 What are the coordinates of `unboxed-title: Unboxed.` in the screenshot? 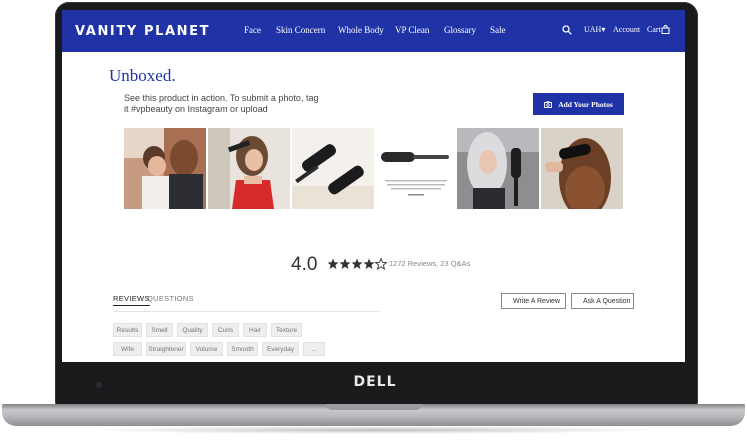 It's located at (142, 75).